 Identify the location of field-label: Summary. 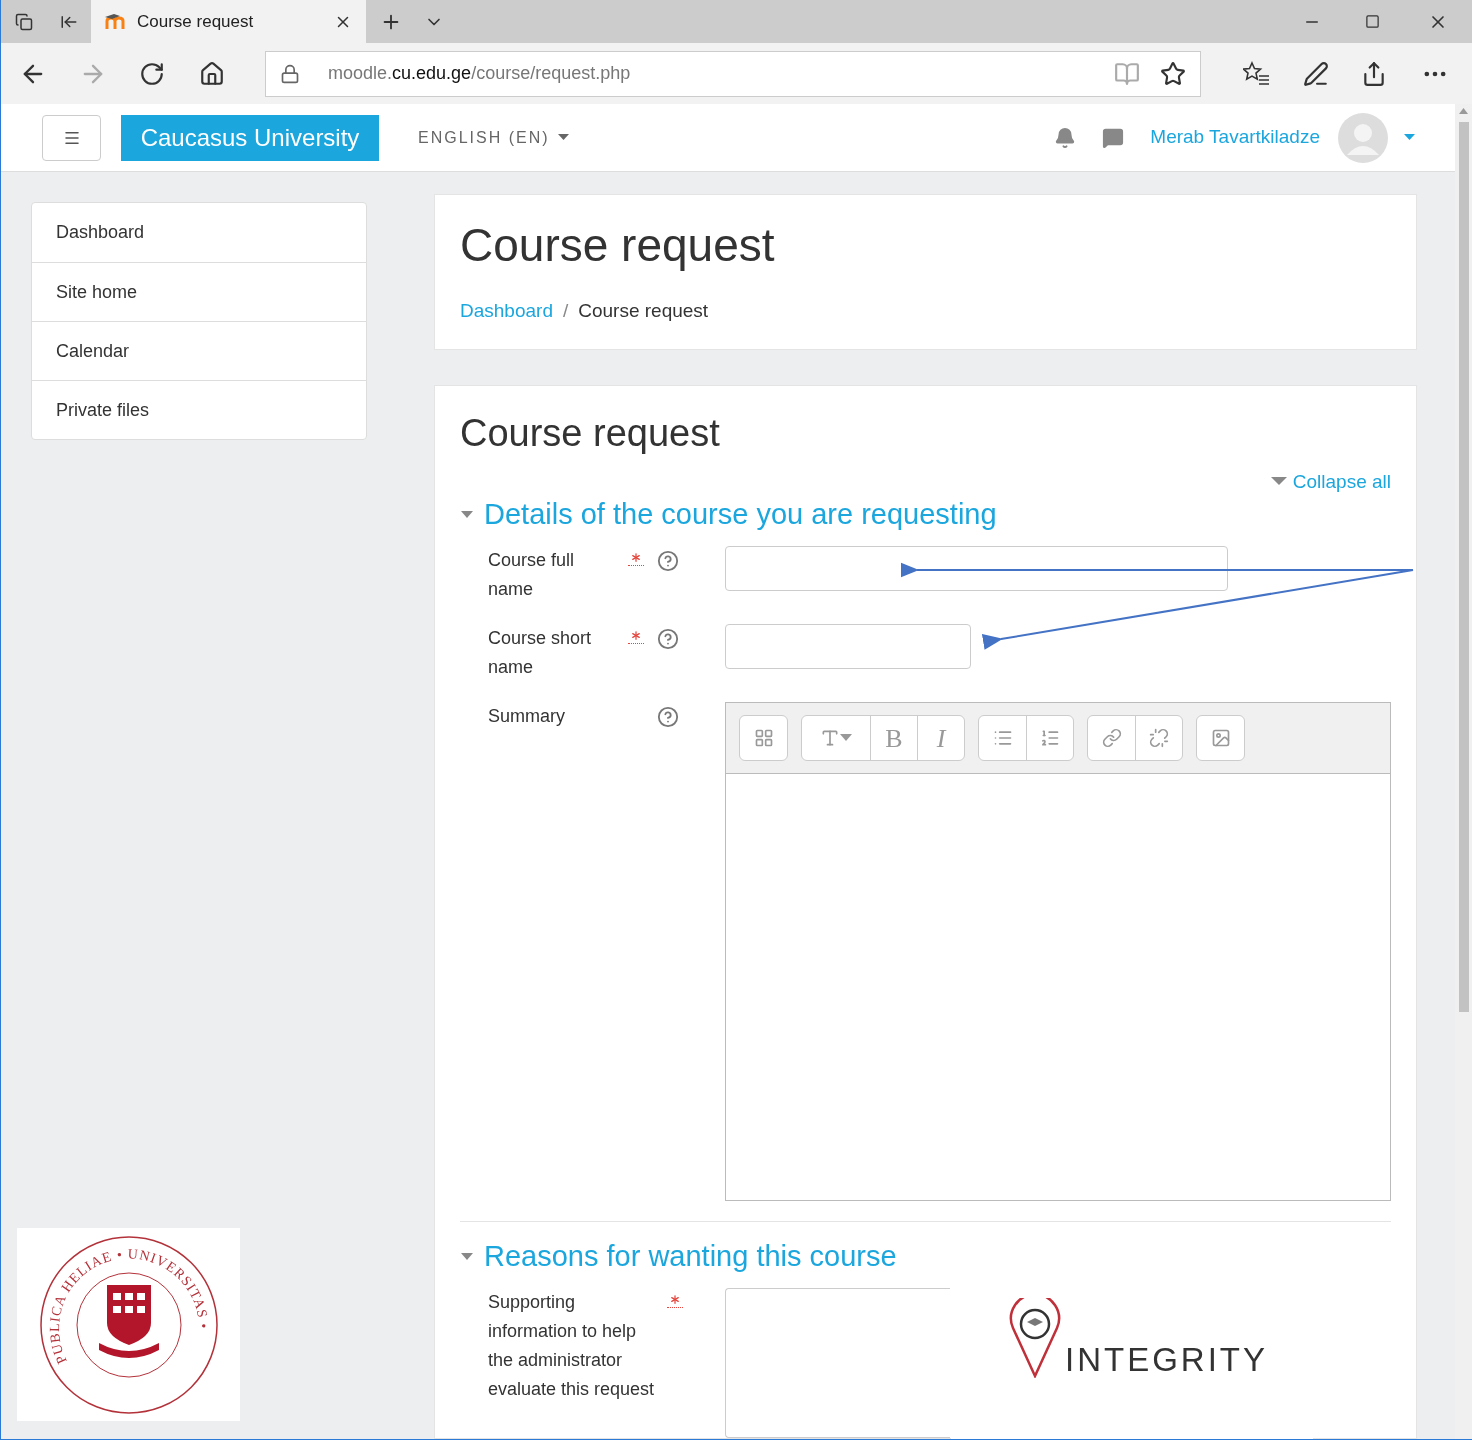
(527, 716).